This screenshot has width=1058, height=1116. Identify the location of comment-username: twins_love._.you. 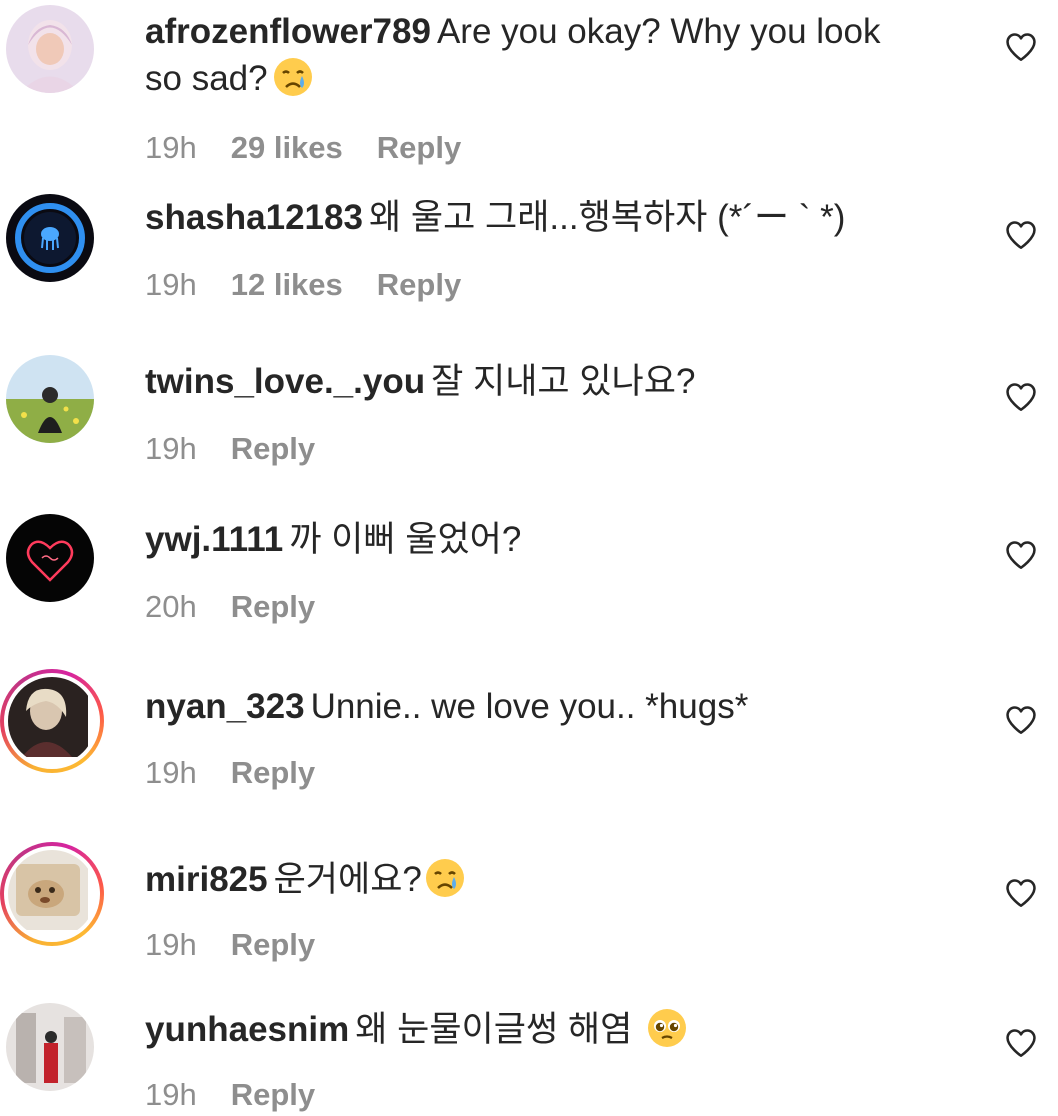
(285, 381).